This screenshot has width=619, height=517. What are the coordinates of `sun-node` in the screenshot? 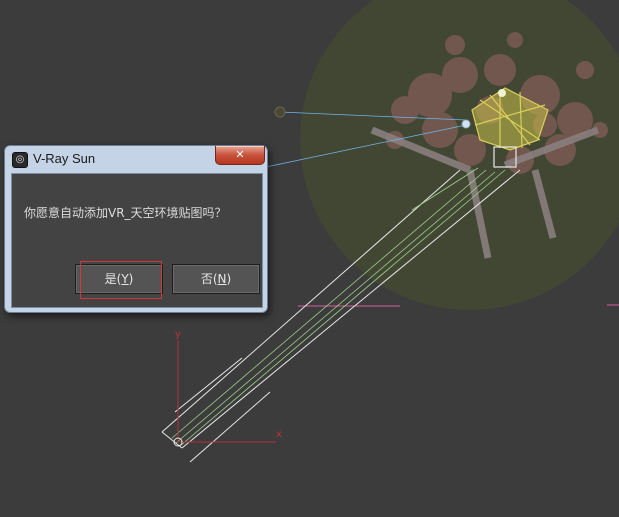 It's located at (466, 124).